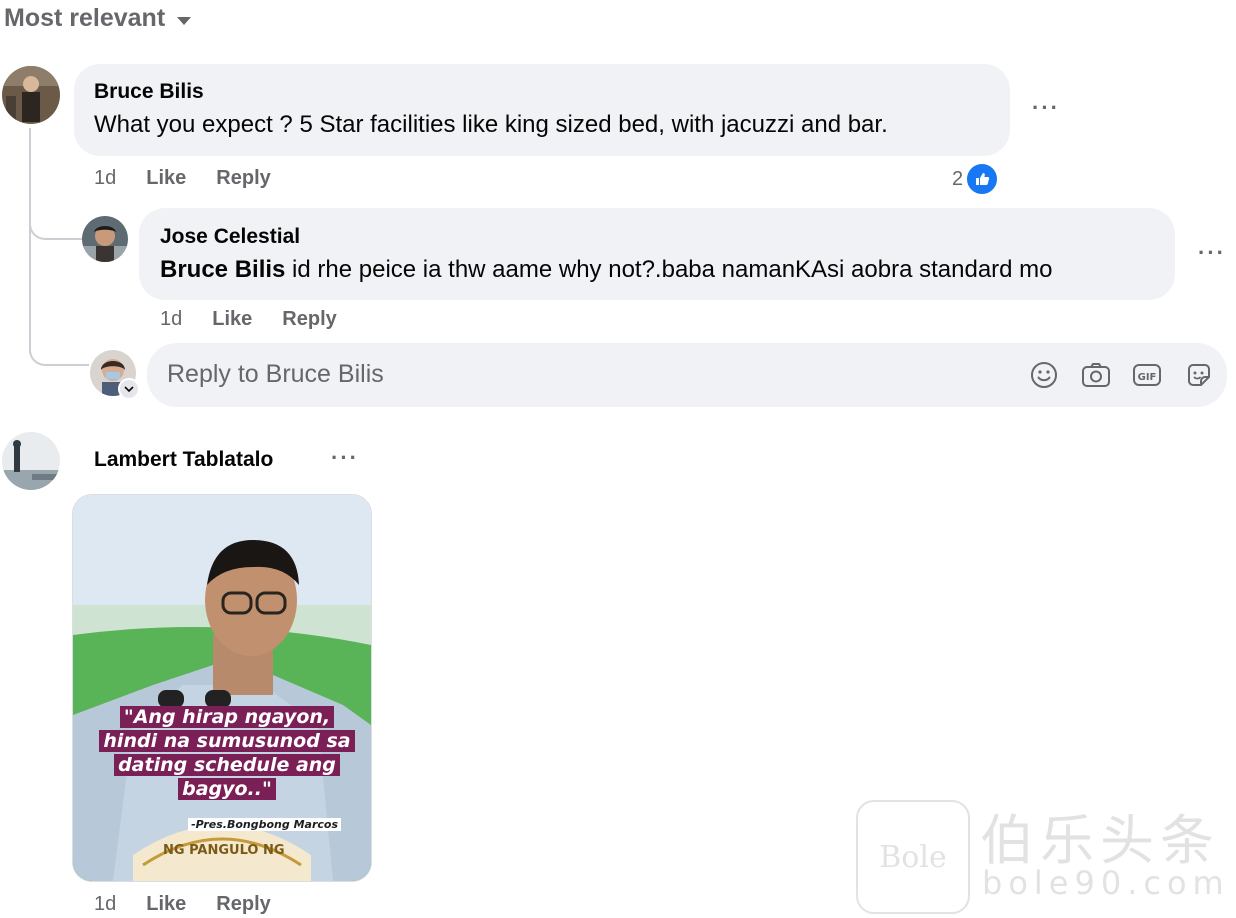  I want to click on reply-actions: 1d Like Reply, so click(248, 319).